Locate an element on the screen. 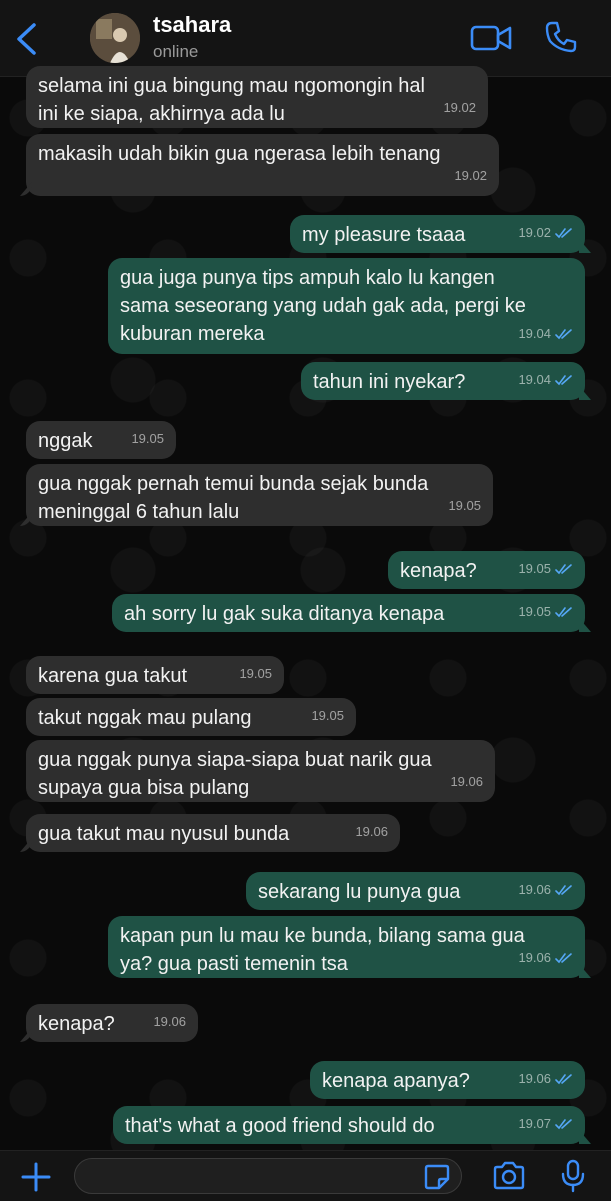 This screenshot has width=611, height=1201. video-call-icon is located at coordinates (491, 38).